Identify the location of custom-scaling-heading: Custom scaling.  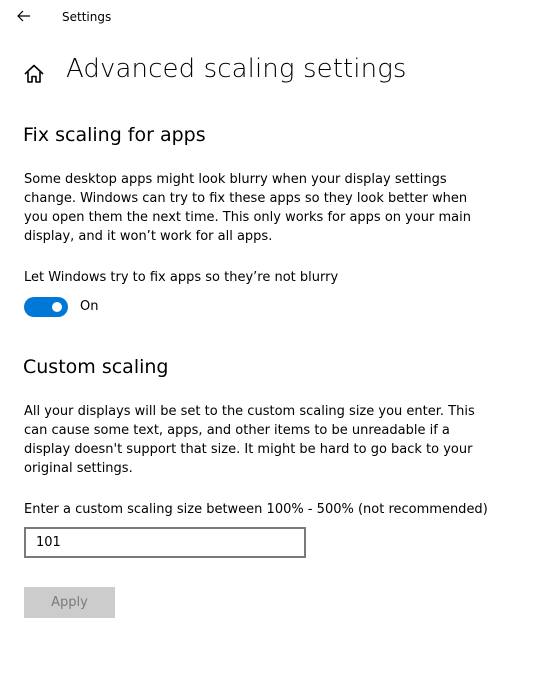
(96, 367).